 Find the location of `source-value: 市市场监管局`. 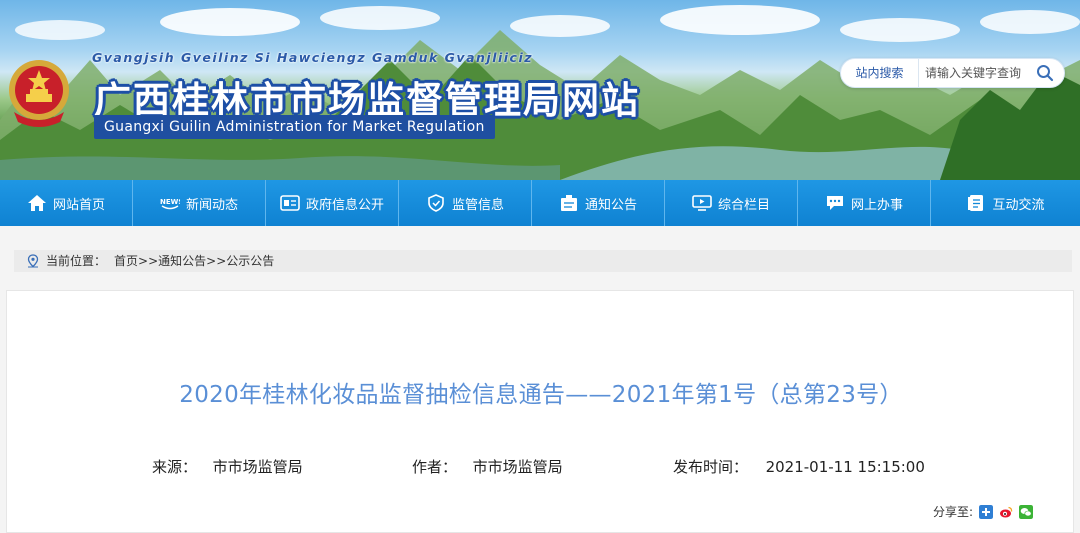

source-value: 市市场监管局 is located at coordinates (257, 467).